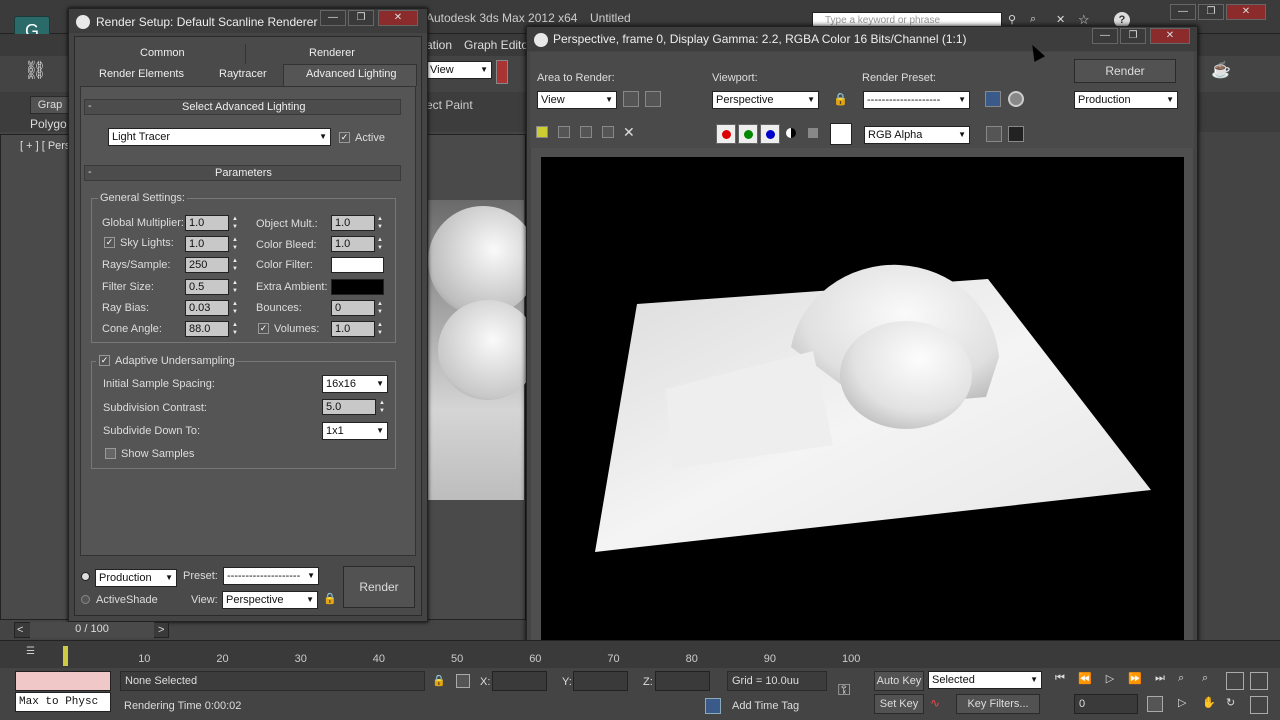 This screenshot has height=720, width=1280. Describe the element at coordinates (271, 576) in the screenshot. I see `preset-dropdown: -------------------- ▼` at that location.